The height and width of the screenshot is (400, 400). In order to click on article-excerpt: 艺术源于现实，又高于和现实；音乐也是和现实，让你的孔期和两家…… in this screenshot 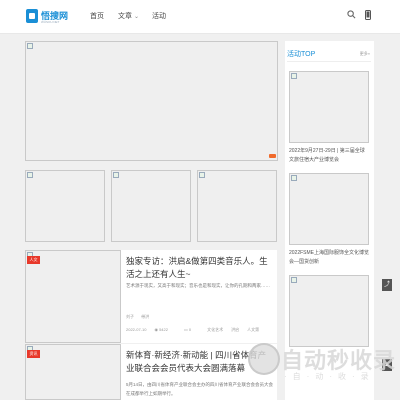, I will do `click(198, 285)`.